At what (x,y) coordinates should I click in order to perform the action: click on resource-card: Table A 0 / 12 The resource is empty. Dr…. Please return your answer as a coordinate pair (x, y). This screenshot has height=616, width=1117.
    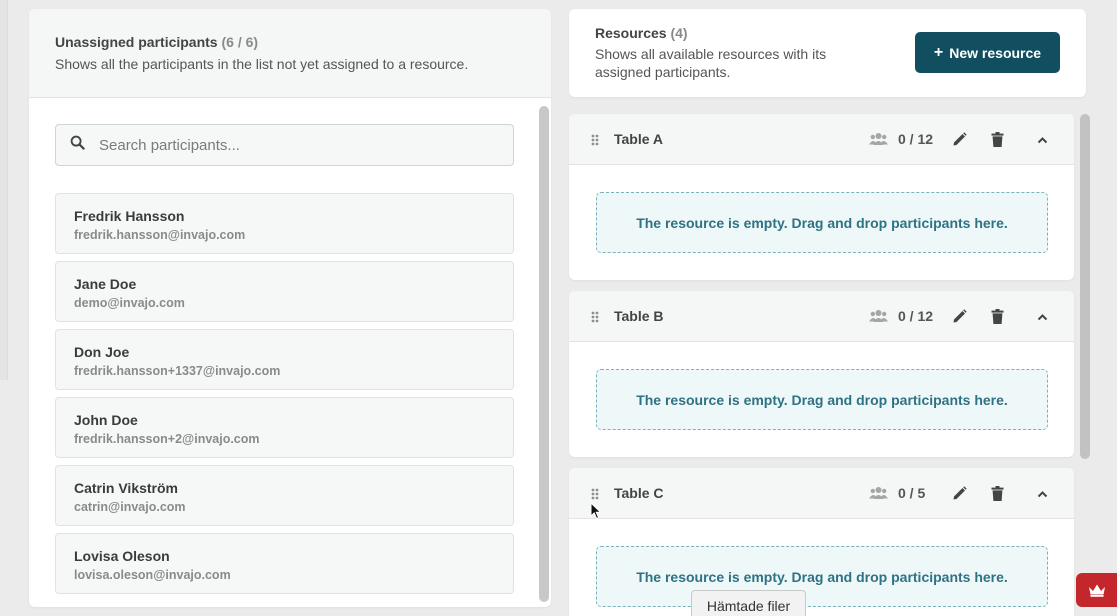
    Looking at the image, I should click on (821, 197).